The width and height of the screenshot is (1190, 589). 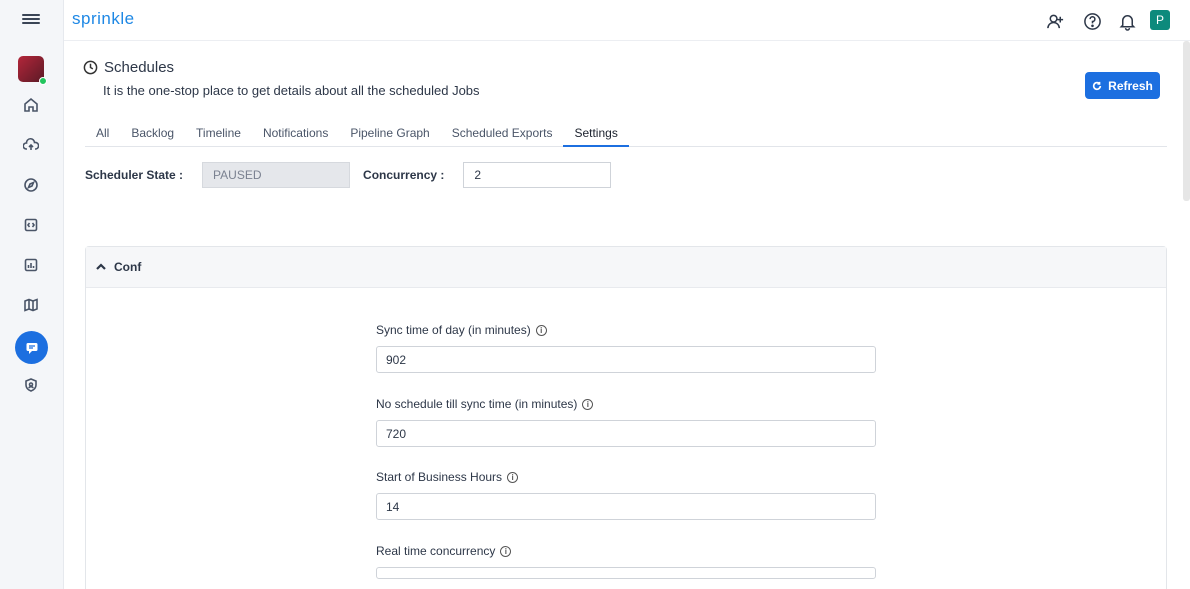 I want to click on refresh-button: Refresh, so click(x=1122, y=85).